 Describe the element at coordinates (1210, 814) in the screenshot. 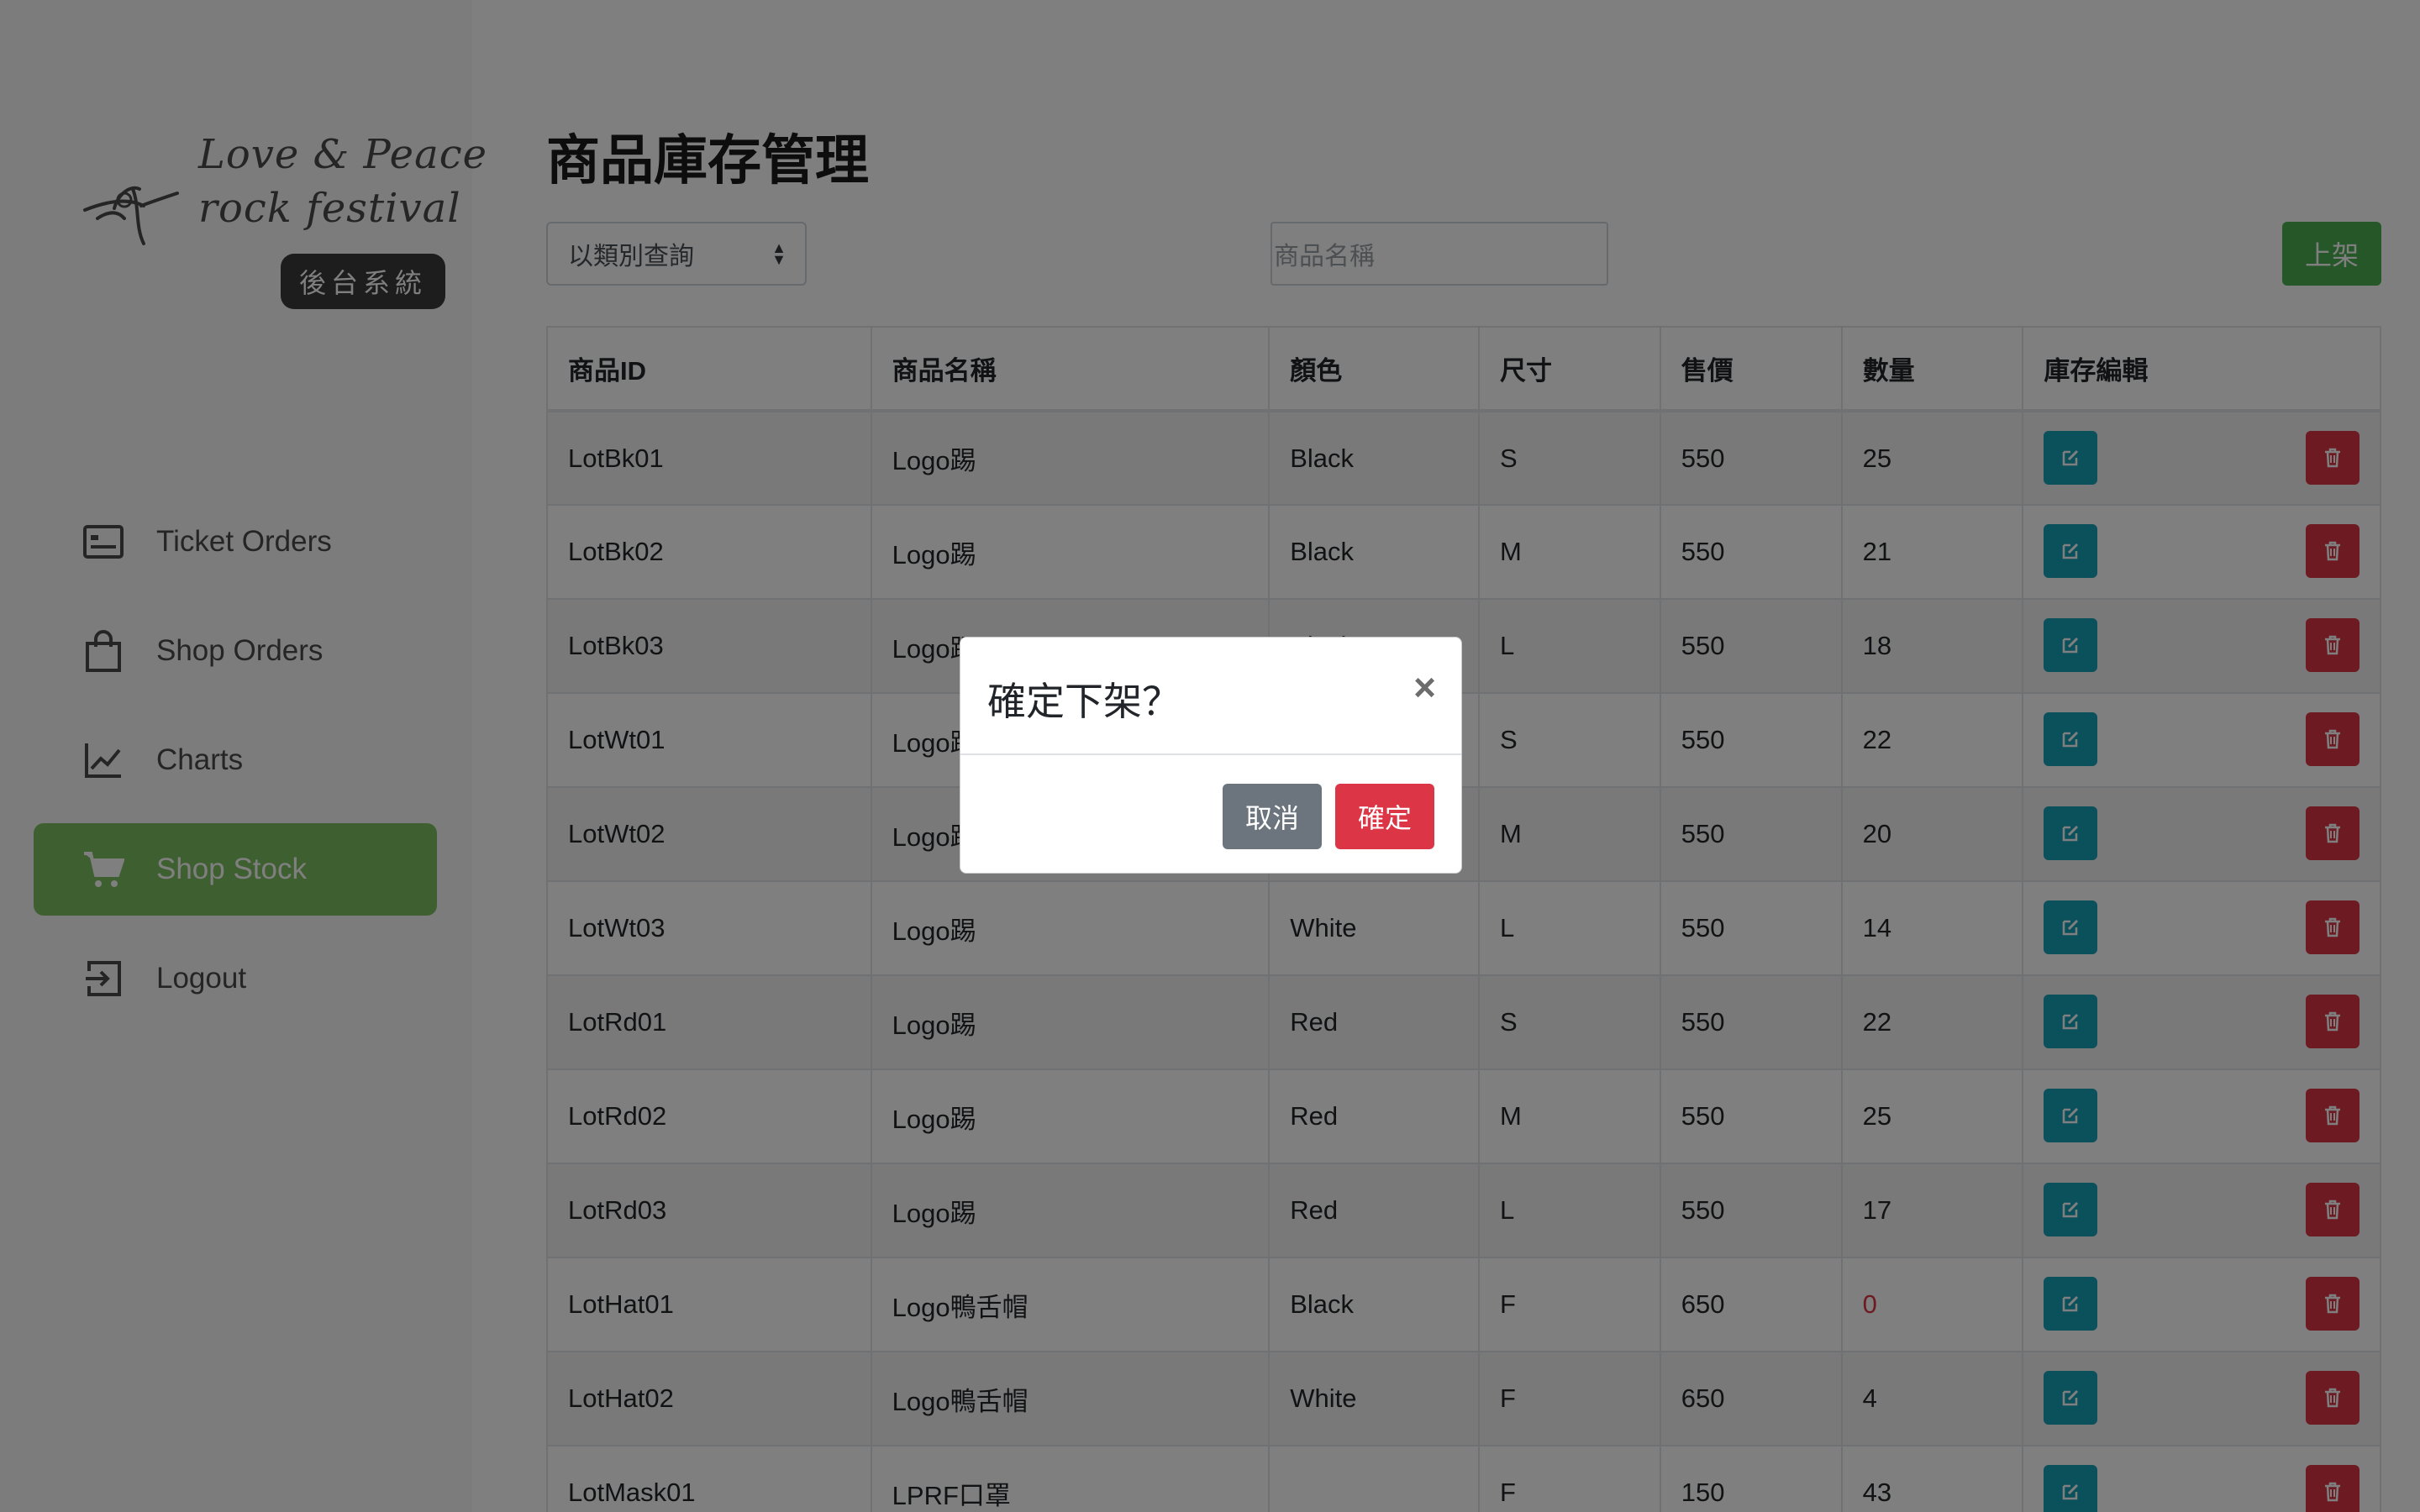

I see `modal-footer: 取消 確定` at that location.